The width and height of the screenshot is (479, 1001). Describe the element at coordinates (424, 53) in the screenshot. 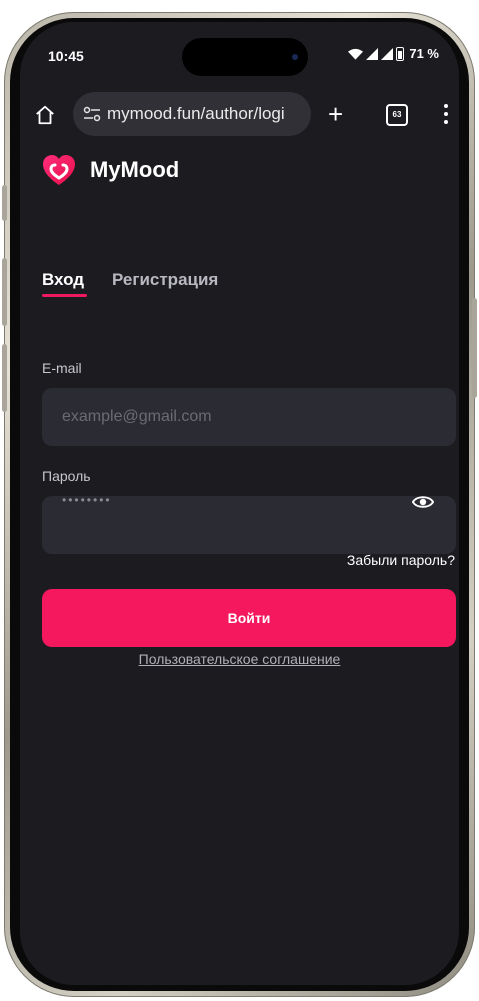

I see `battery-percent: 71 %` at that location.